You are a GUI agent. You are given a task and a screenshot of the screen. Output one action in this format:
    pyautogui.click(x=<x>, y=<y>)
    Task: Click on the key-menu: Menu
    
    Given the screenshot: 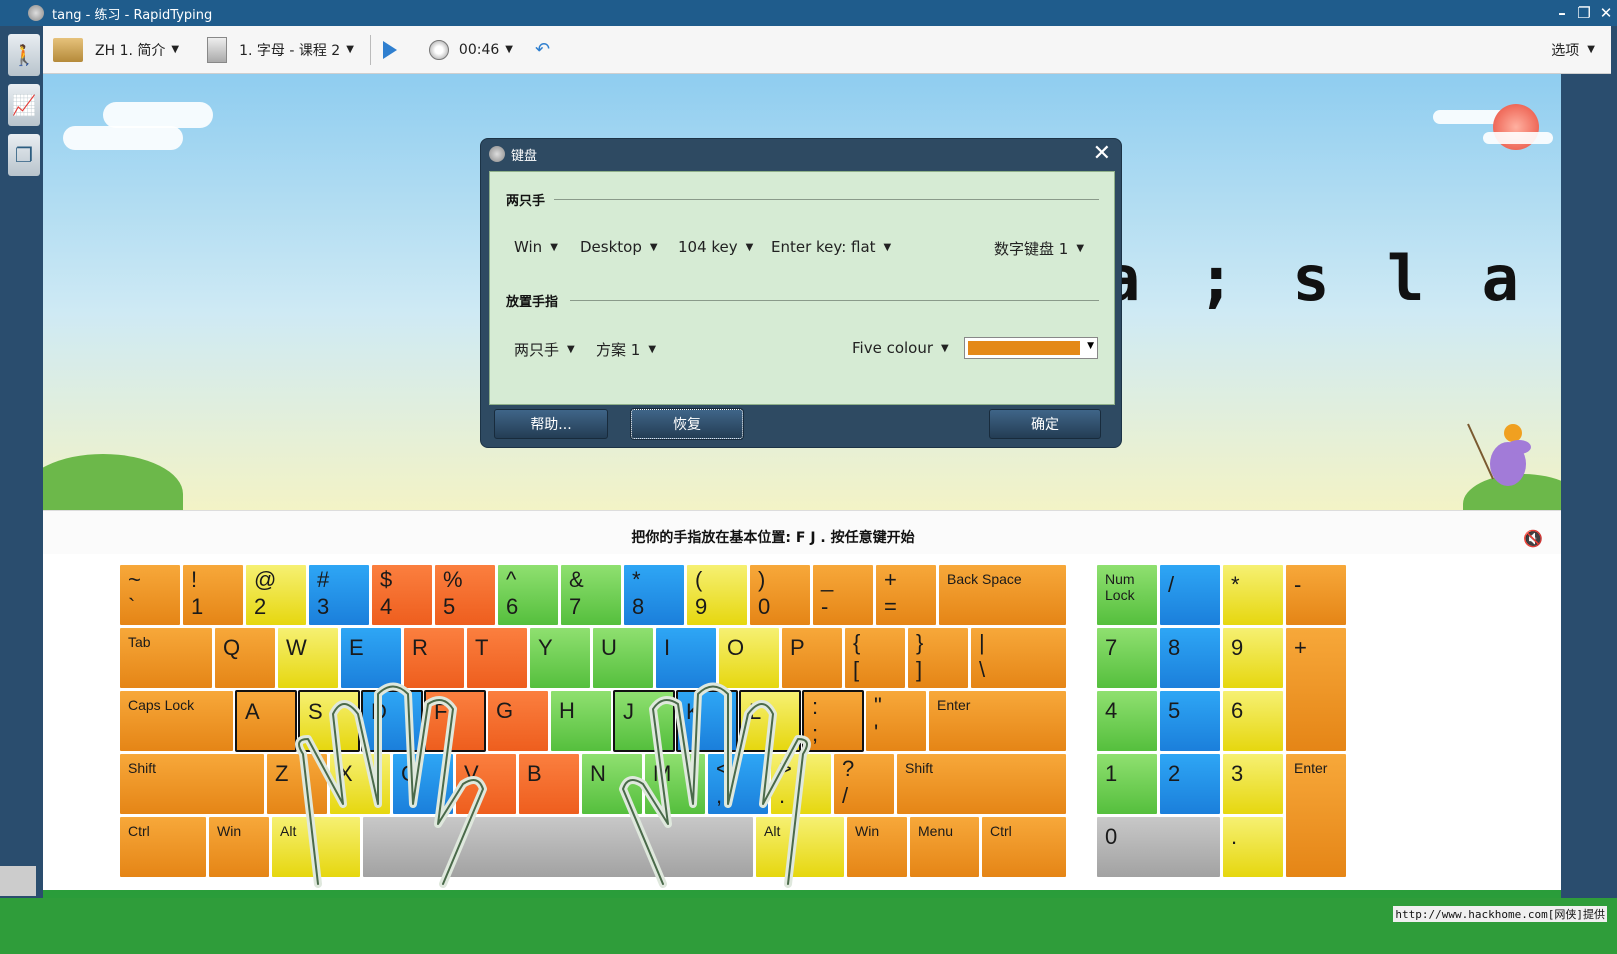 What is the action you would take?
    pyautogui.click(x=944, y=847)
    